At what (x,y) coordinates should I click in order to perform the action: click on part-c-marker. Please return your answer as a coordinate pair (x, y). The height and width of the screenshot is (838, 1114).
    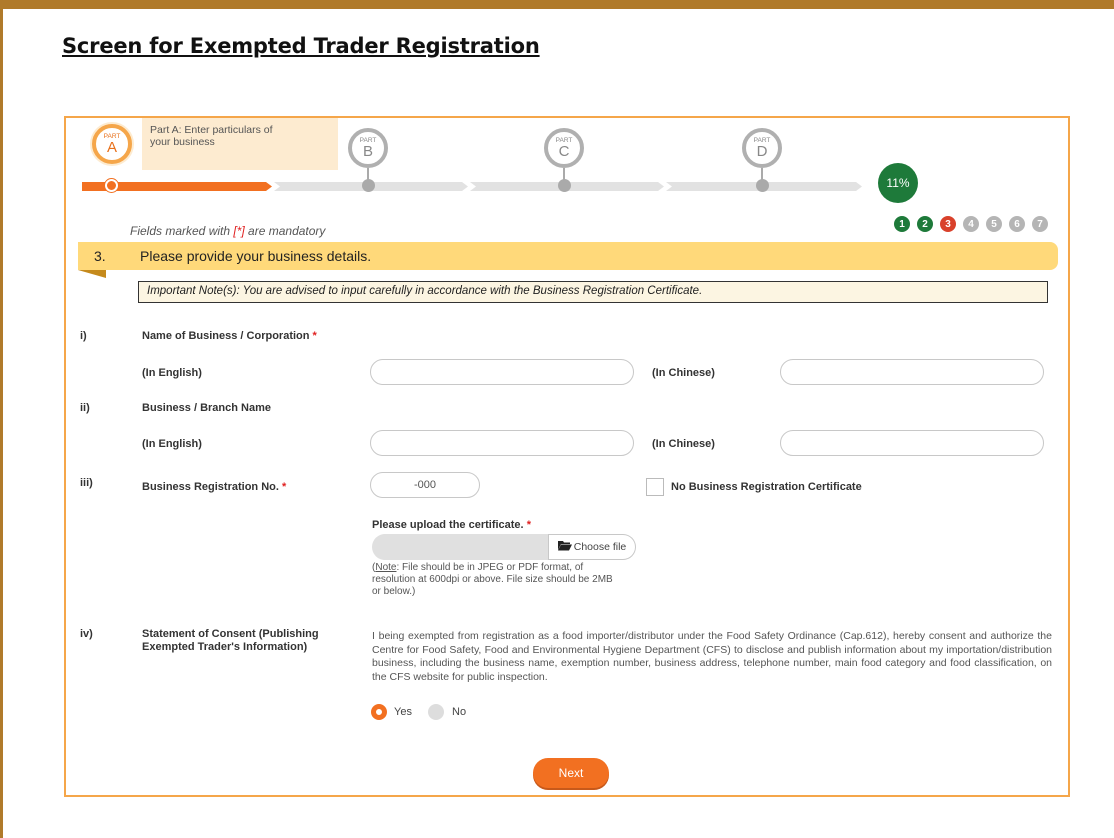
    Looking at the image, I should click on (564, 185).